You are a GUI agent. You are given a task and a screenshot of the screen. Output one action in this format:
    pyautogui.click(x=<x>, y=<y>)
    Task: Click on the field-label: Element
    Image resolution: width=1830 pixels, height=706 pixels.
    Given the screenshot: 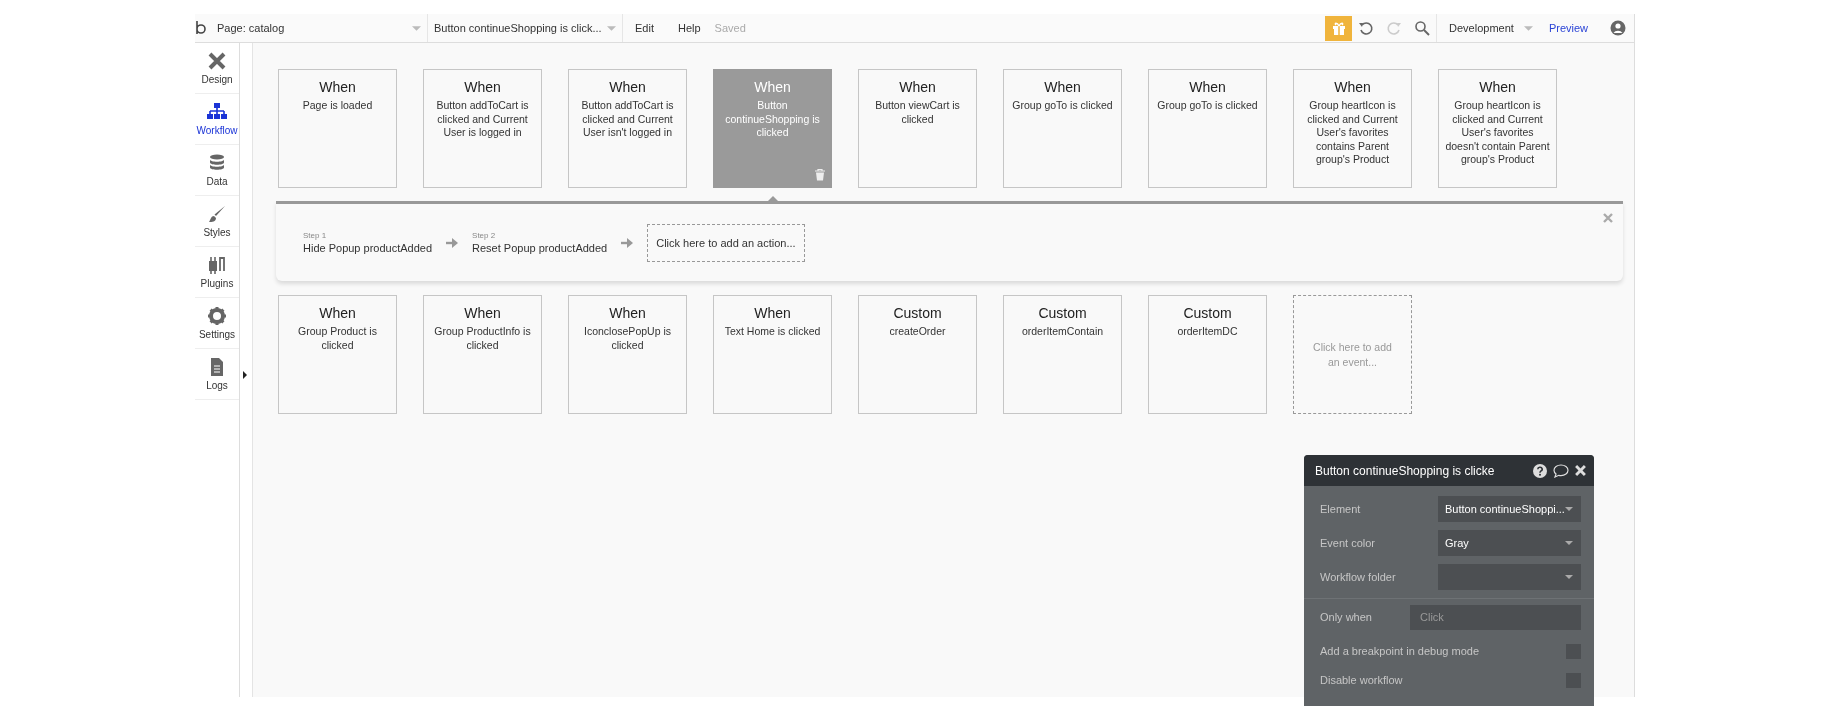 What is the action you would take?
    pyautogui.click(x=1340, y=509)
    